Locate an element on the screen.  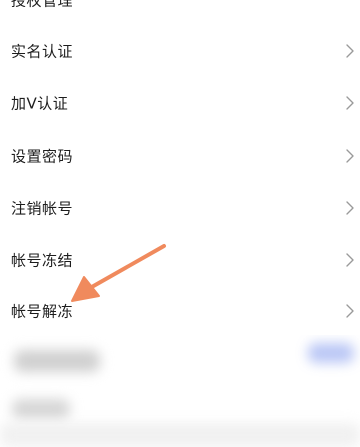
menu-item-label: 注销帐号 is located at coordinates (42, 208).